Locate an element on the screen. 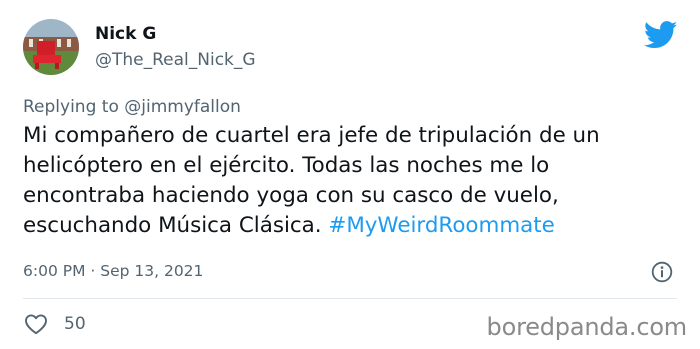 The image size is (700, 349). info-icon is located at coordinates (662, 272).